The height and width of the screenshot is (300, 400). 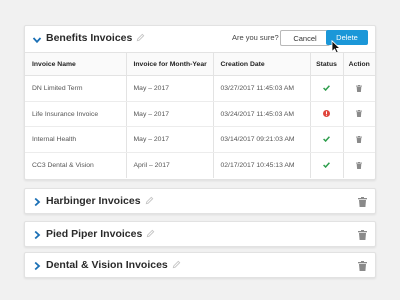 What do you see at coordinates (262, 114) in the screenshot?
I see `creation-date-cell: 03/24/2017 11:45:03 AM` at bounding box center [262, 114].